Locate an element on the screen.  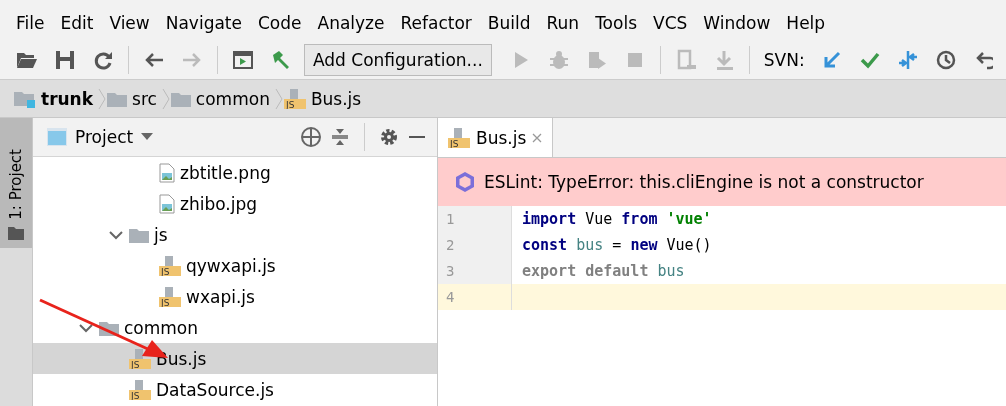
menu-item: Navigate is located at coordinates (203, 23).